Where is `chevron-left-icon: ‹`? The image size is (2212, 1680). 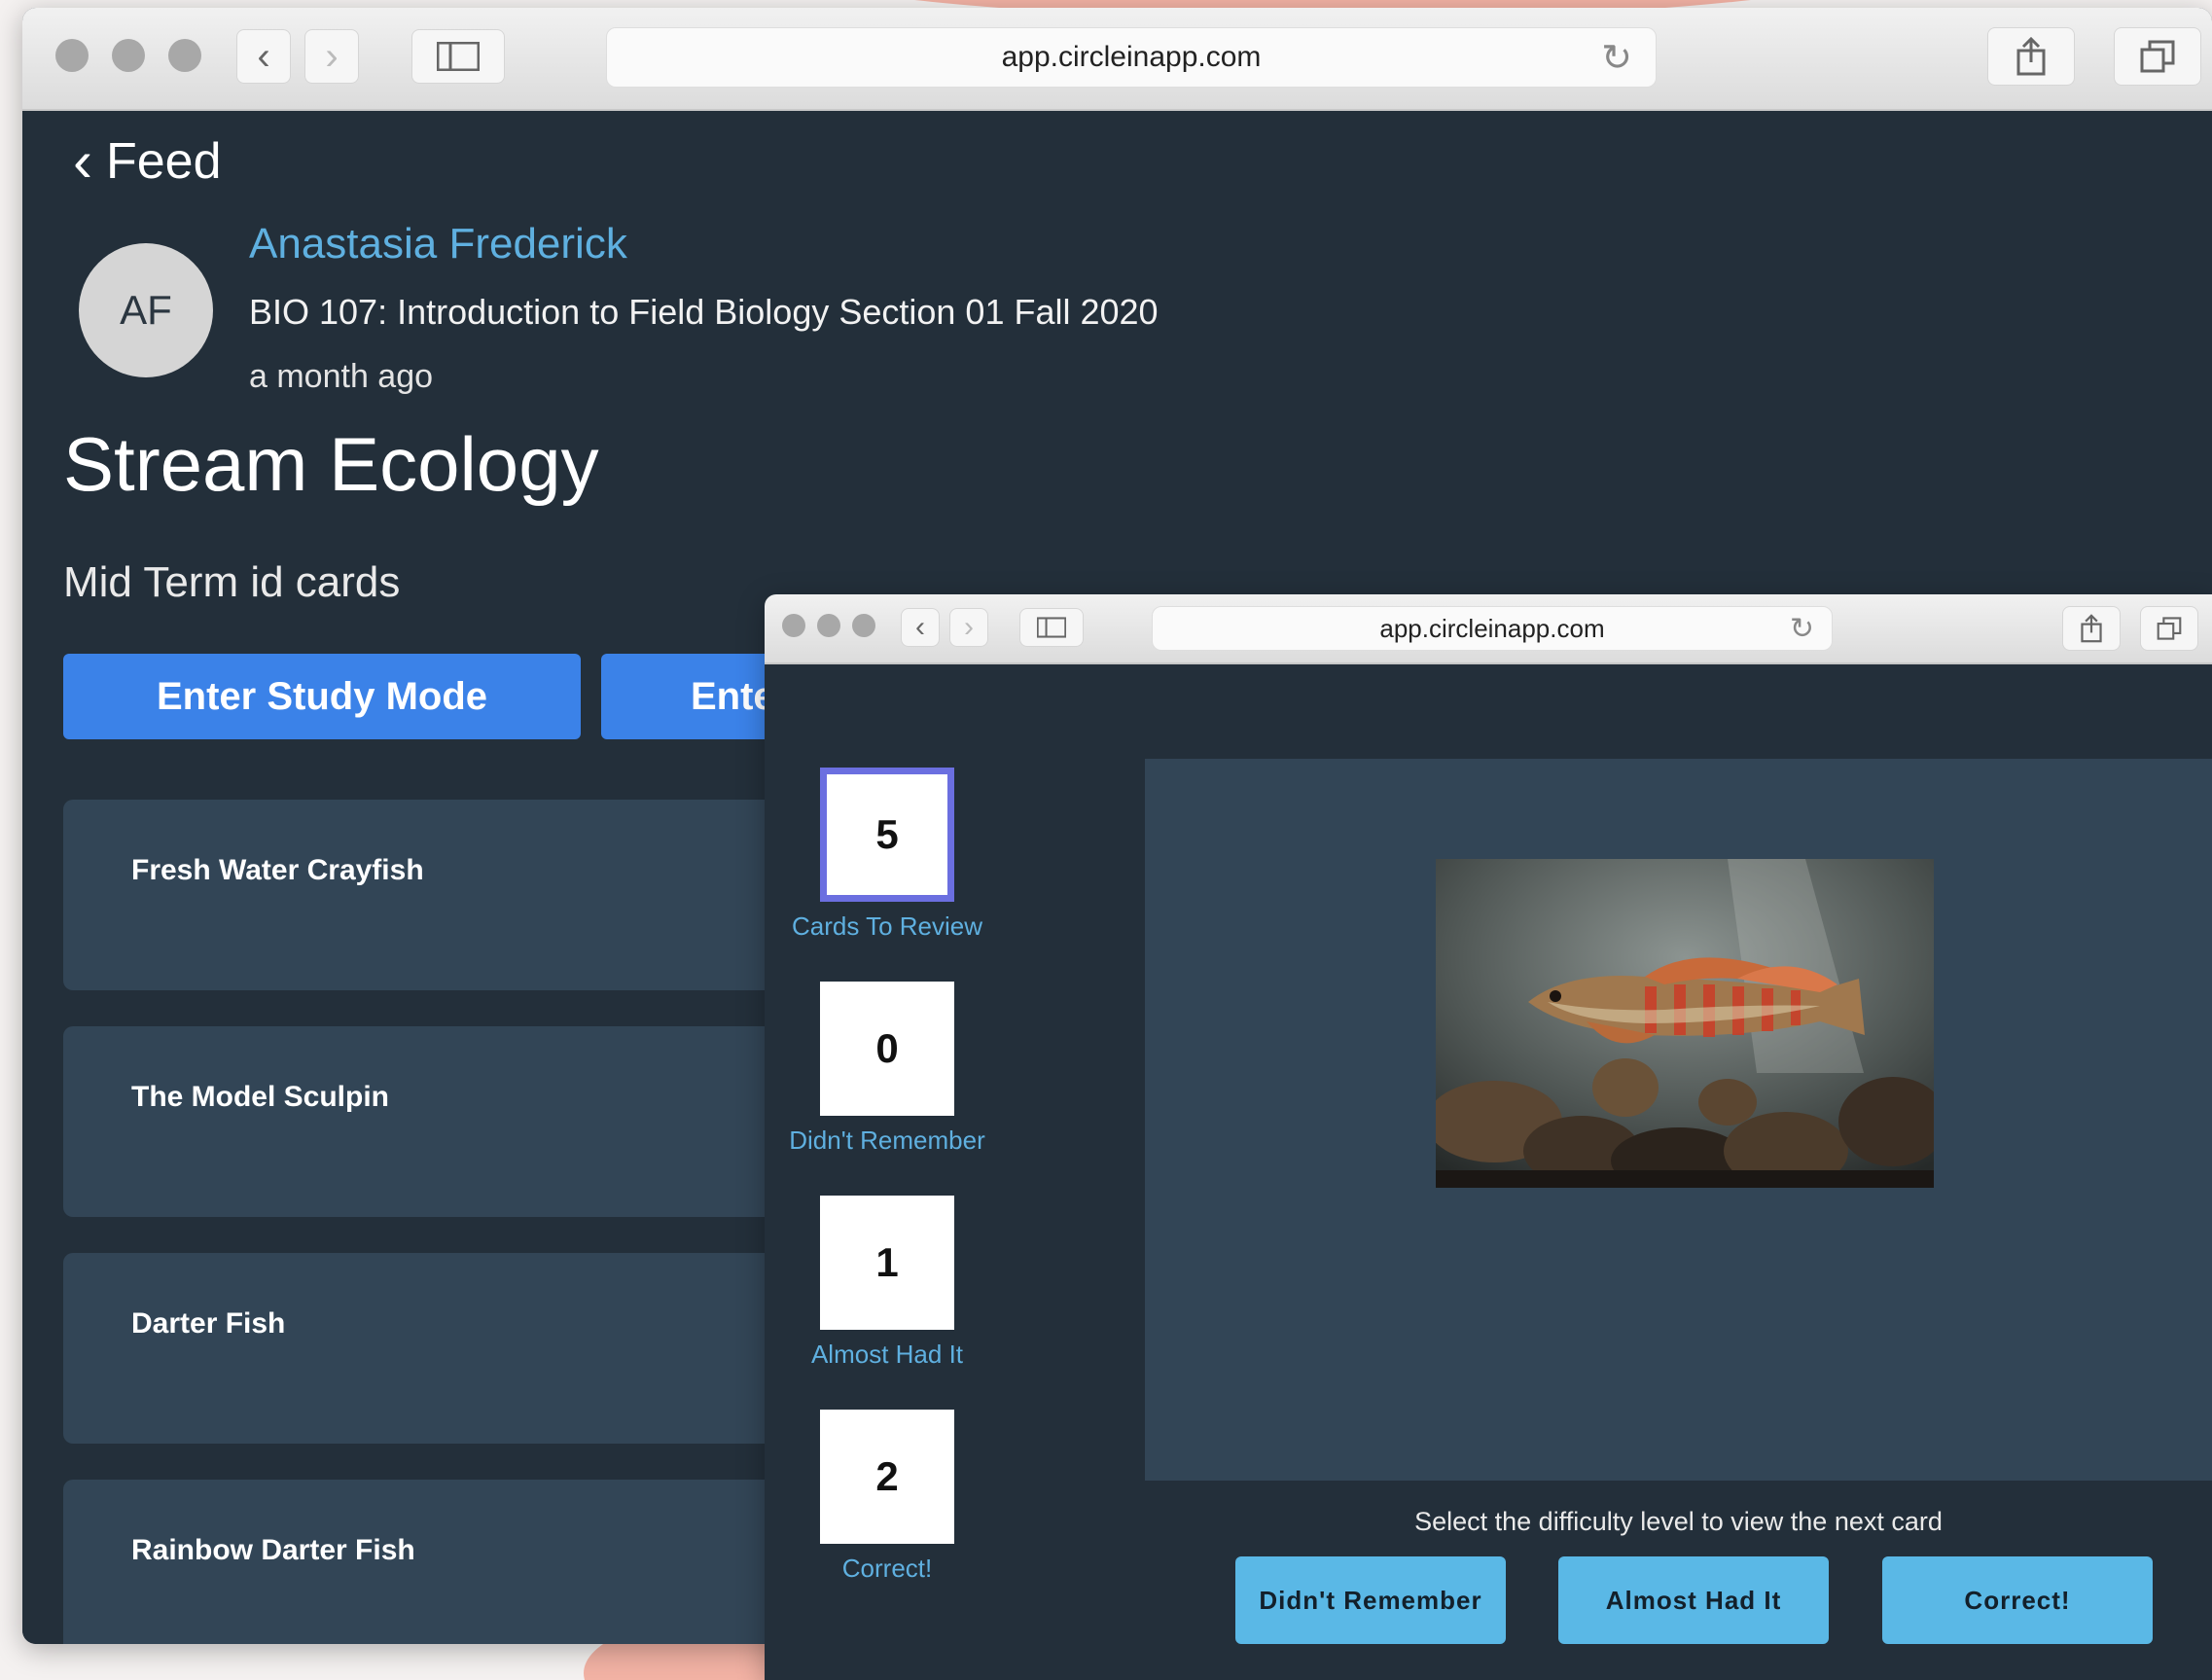 chevron-left-icon: ‹ is located at coordinates (82, 161).